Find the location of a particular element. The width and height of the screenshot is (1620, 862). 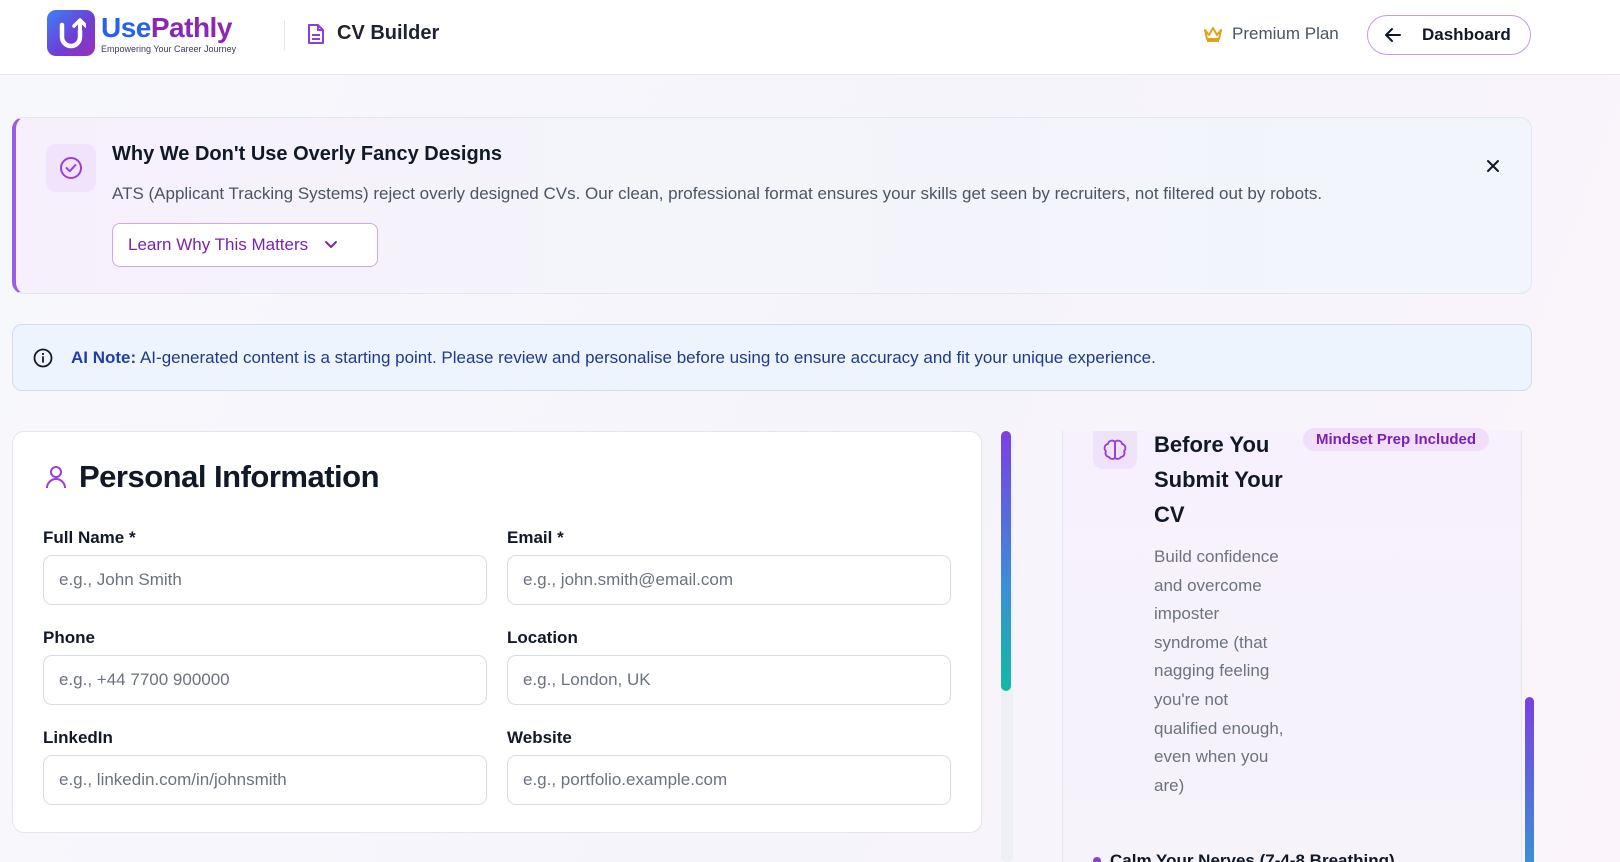

learn-why-button: Learn Why This Matters is located at coordinates (245, 245).